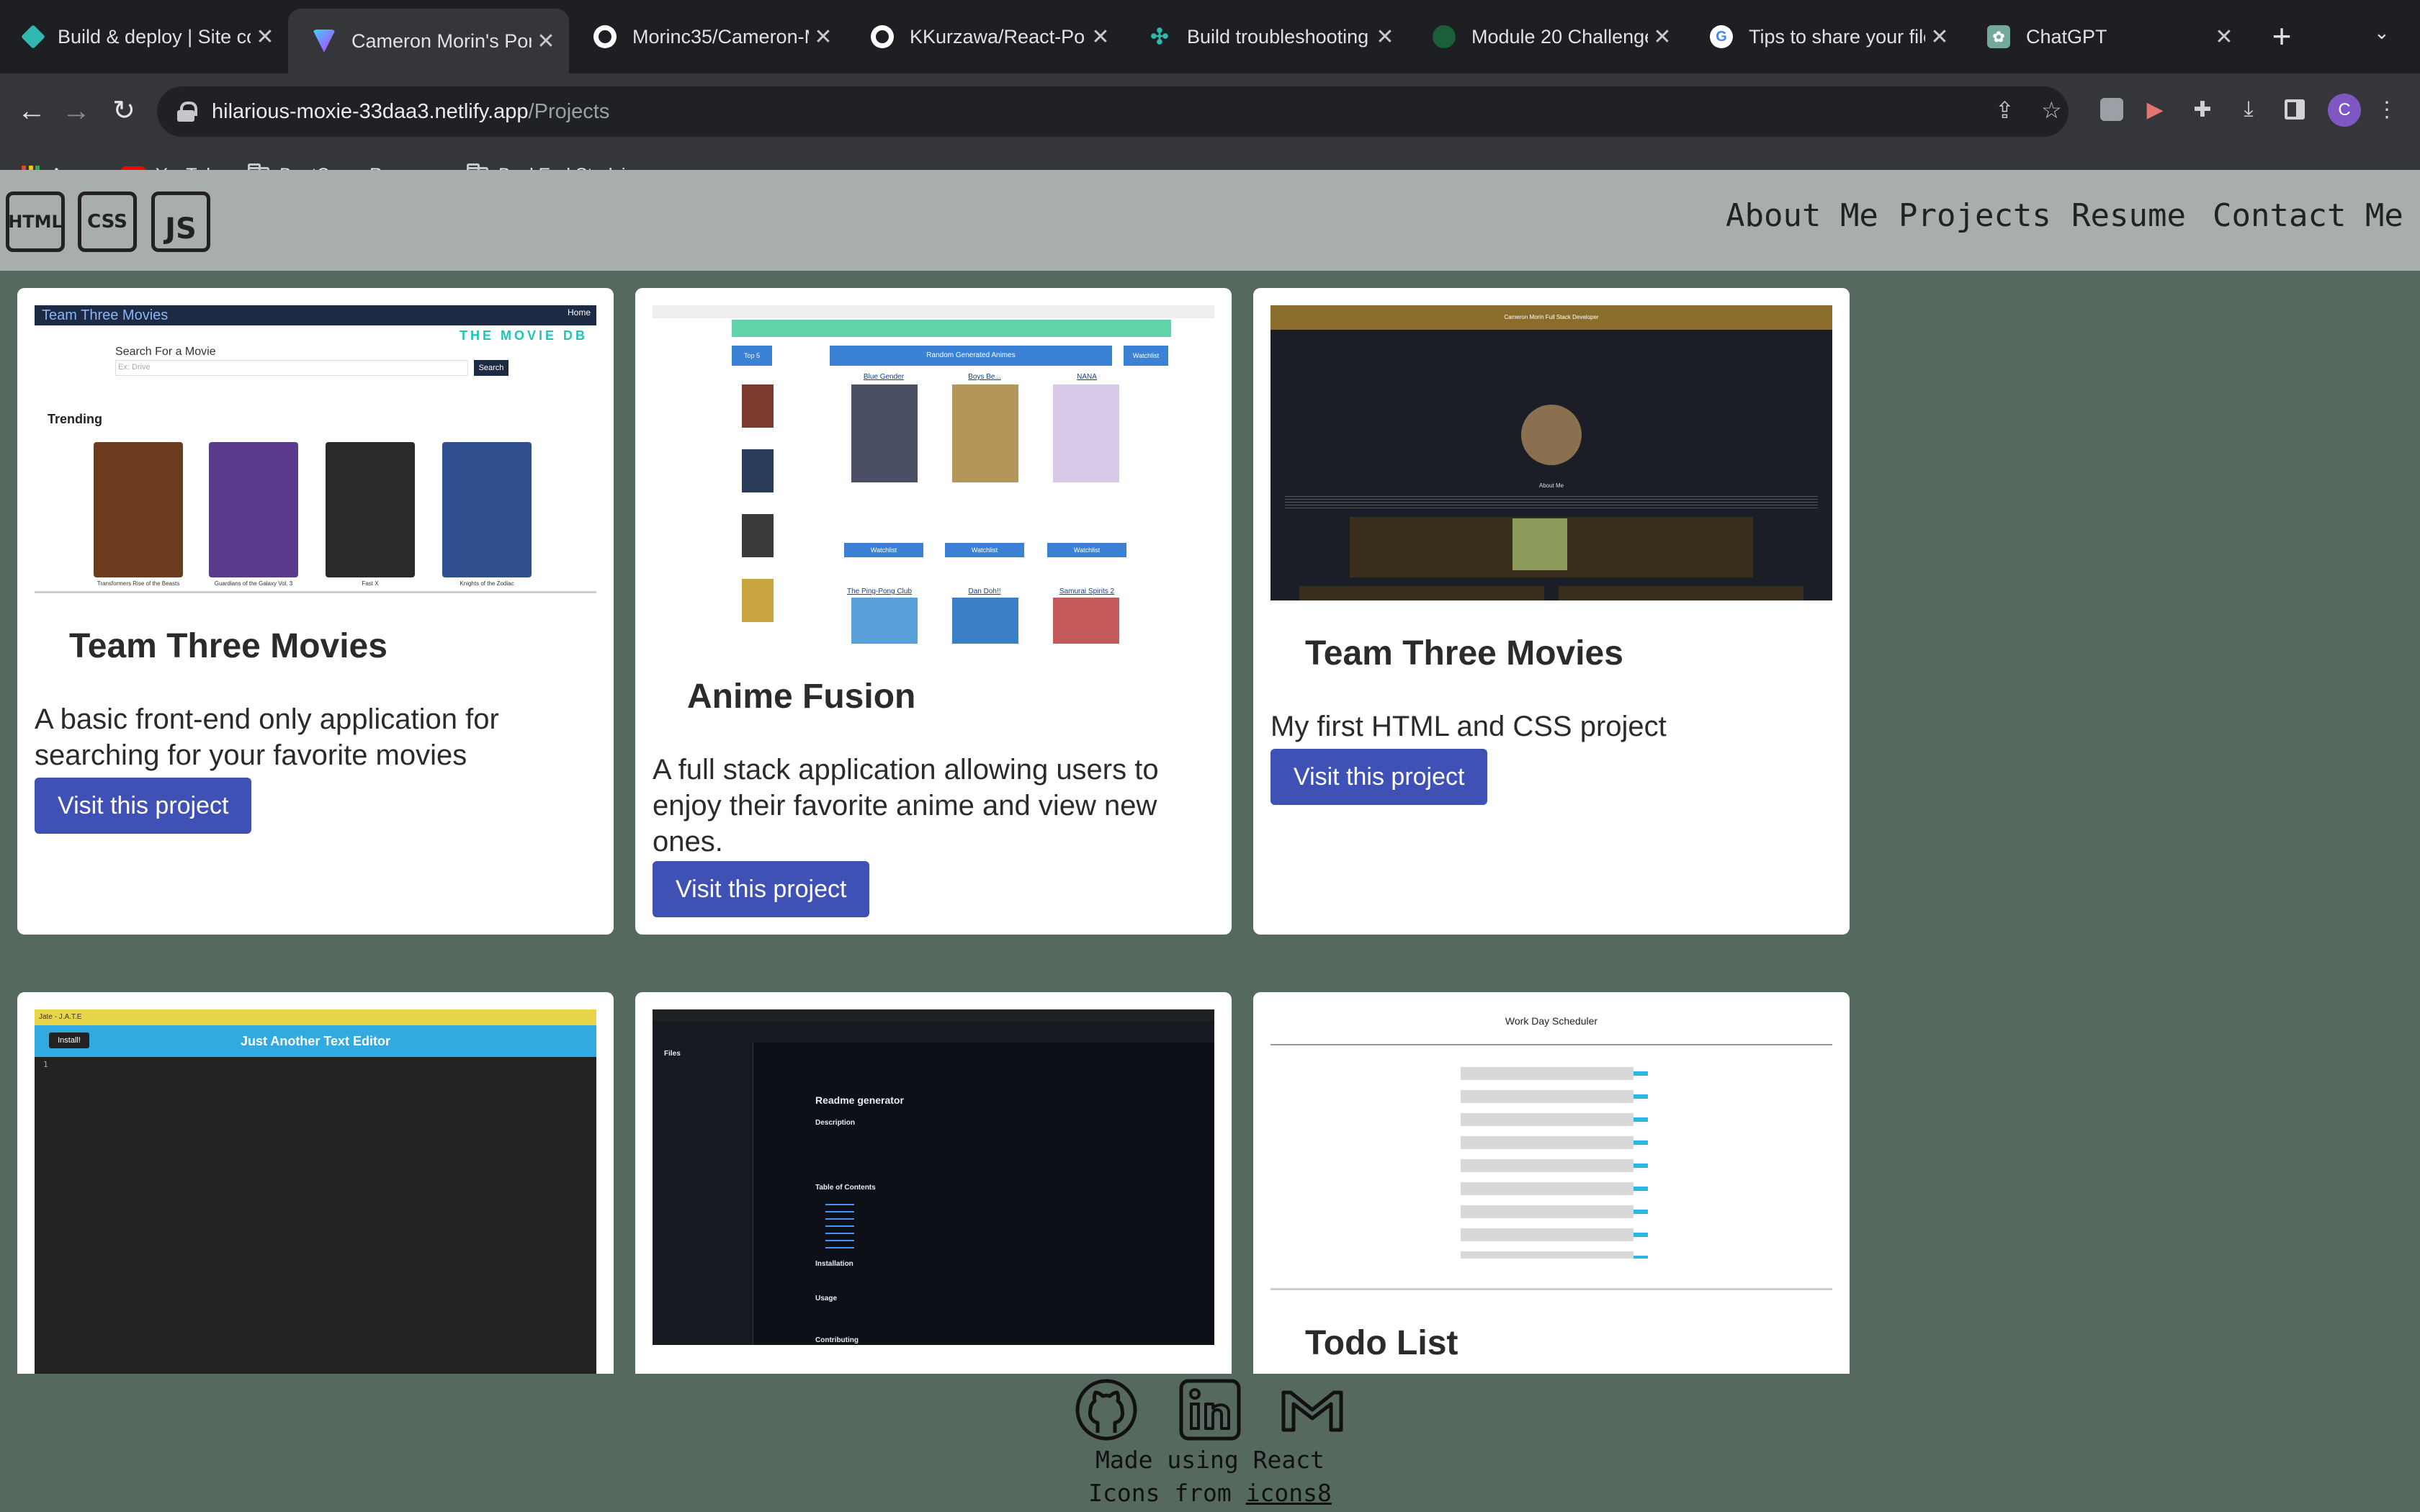  What do you see at coordinates (1824, 36) in the screenshot?
I see `tab-tips-share: G Tips to share your file ✕` at bounding box center [1824, 36].